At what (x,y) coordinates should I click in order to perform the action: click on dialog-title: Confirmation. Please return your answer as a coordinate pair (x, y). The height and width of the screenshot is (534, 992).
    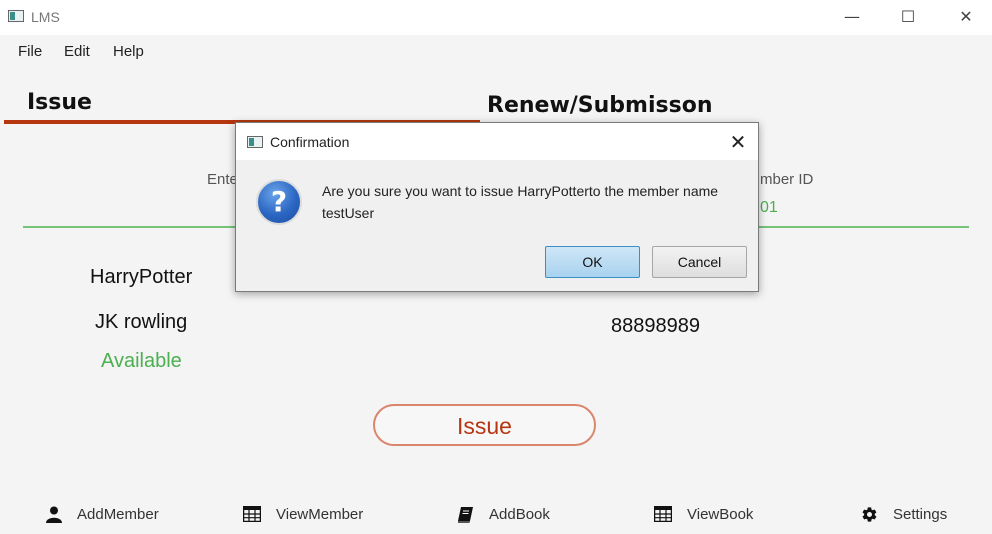
    Looking at the image, I should click on (310, 142).